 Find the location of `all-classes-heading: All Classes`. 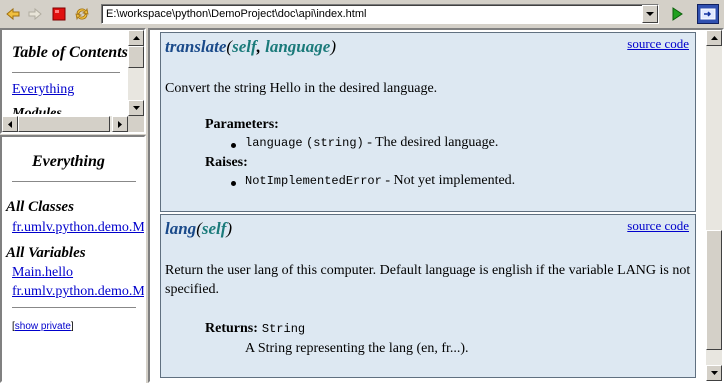

all-classes-heading: All Classes is located at coordinates (40, 207).